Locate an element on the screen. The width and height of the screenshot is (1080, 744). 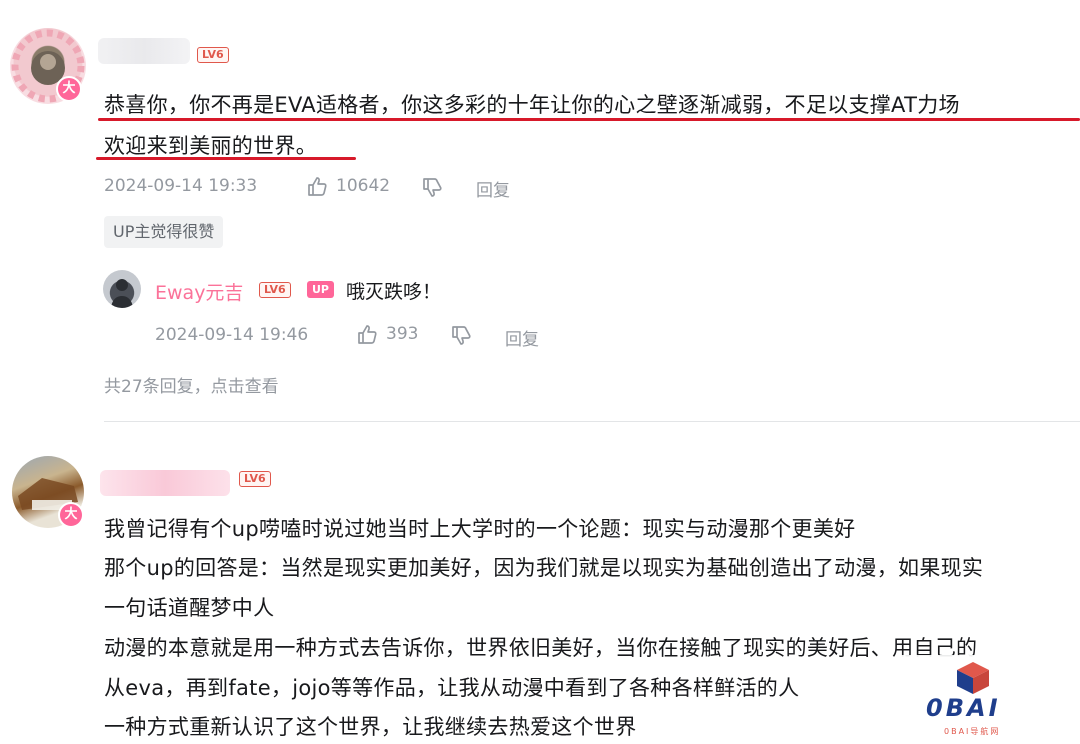
reply1-avatar is located at coordinates (122, 289).